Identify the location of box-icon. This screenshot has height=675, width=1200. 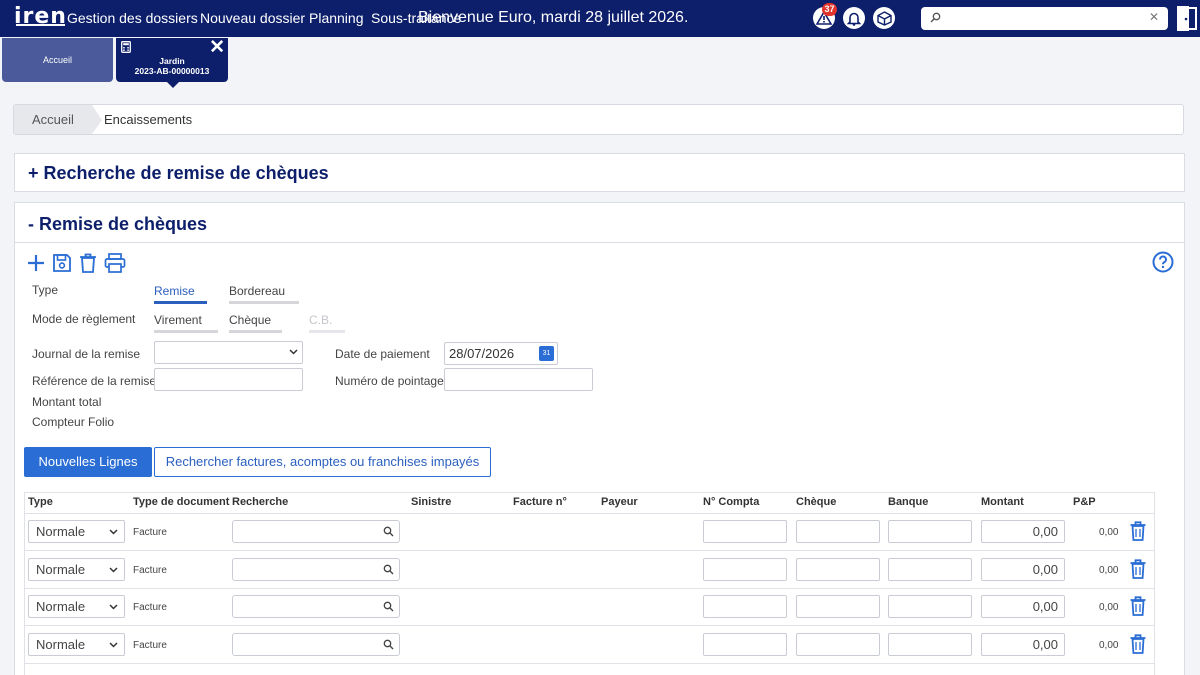
(884, 18).